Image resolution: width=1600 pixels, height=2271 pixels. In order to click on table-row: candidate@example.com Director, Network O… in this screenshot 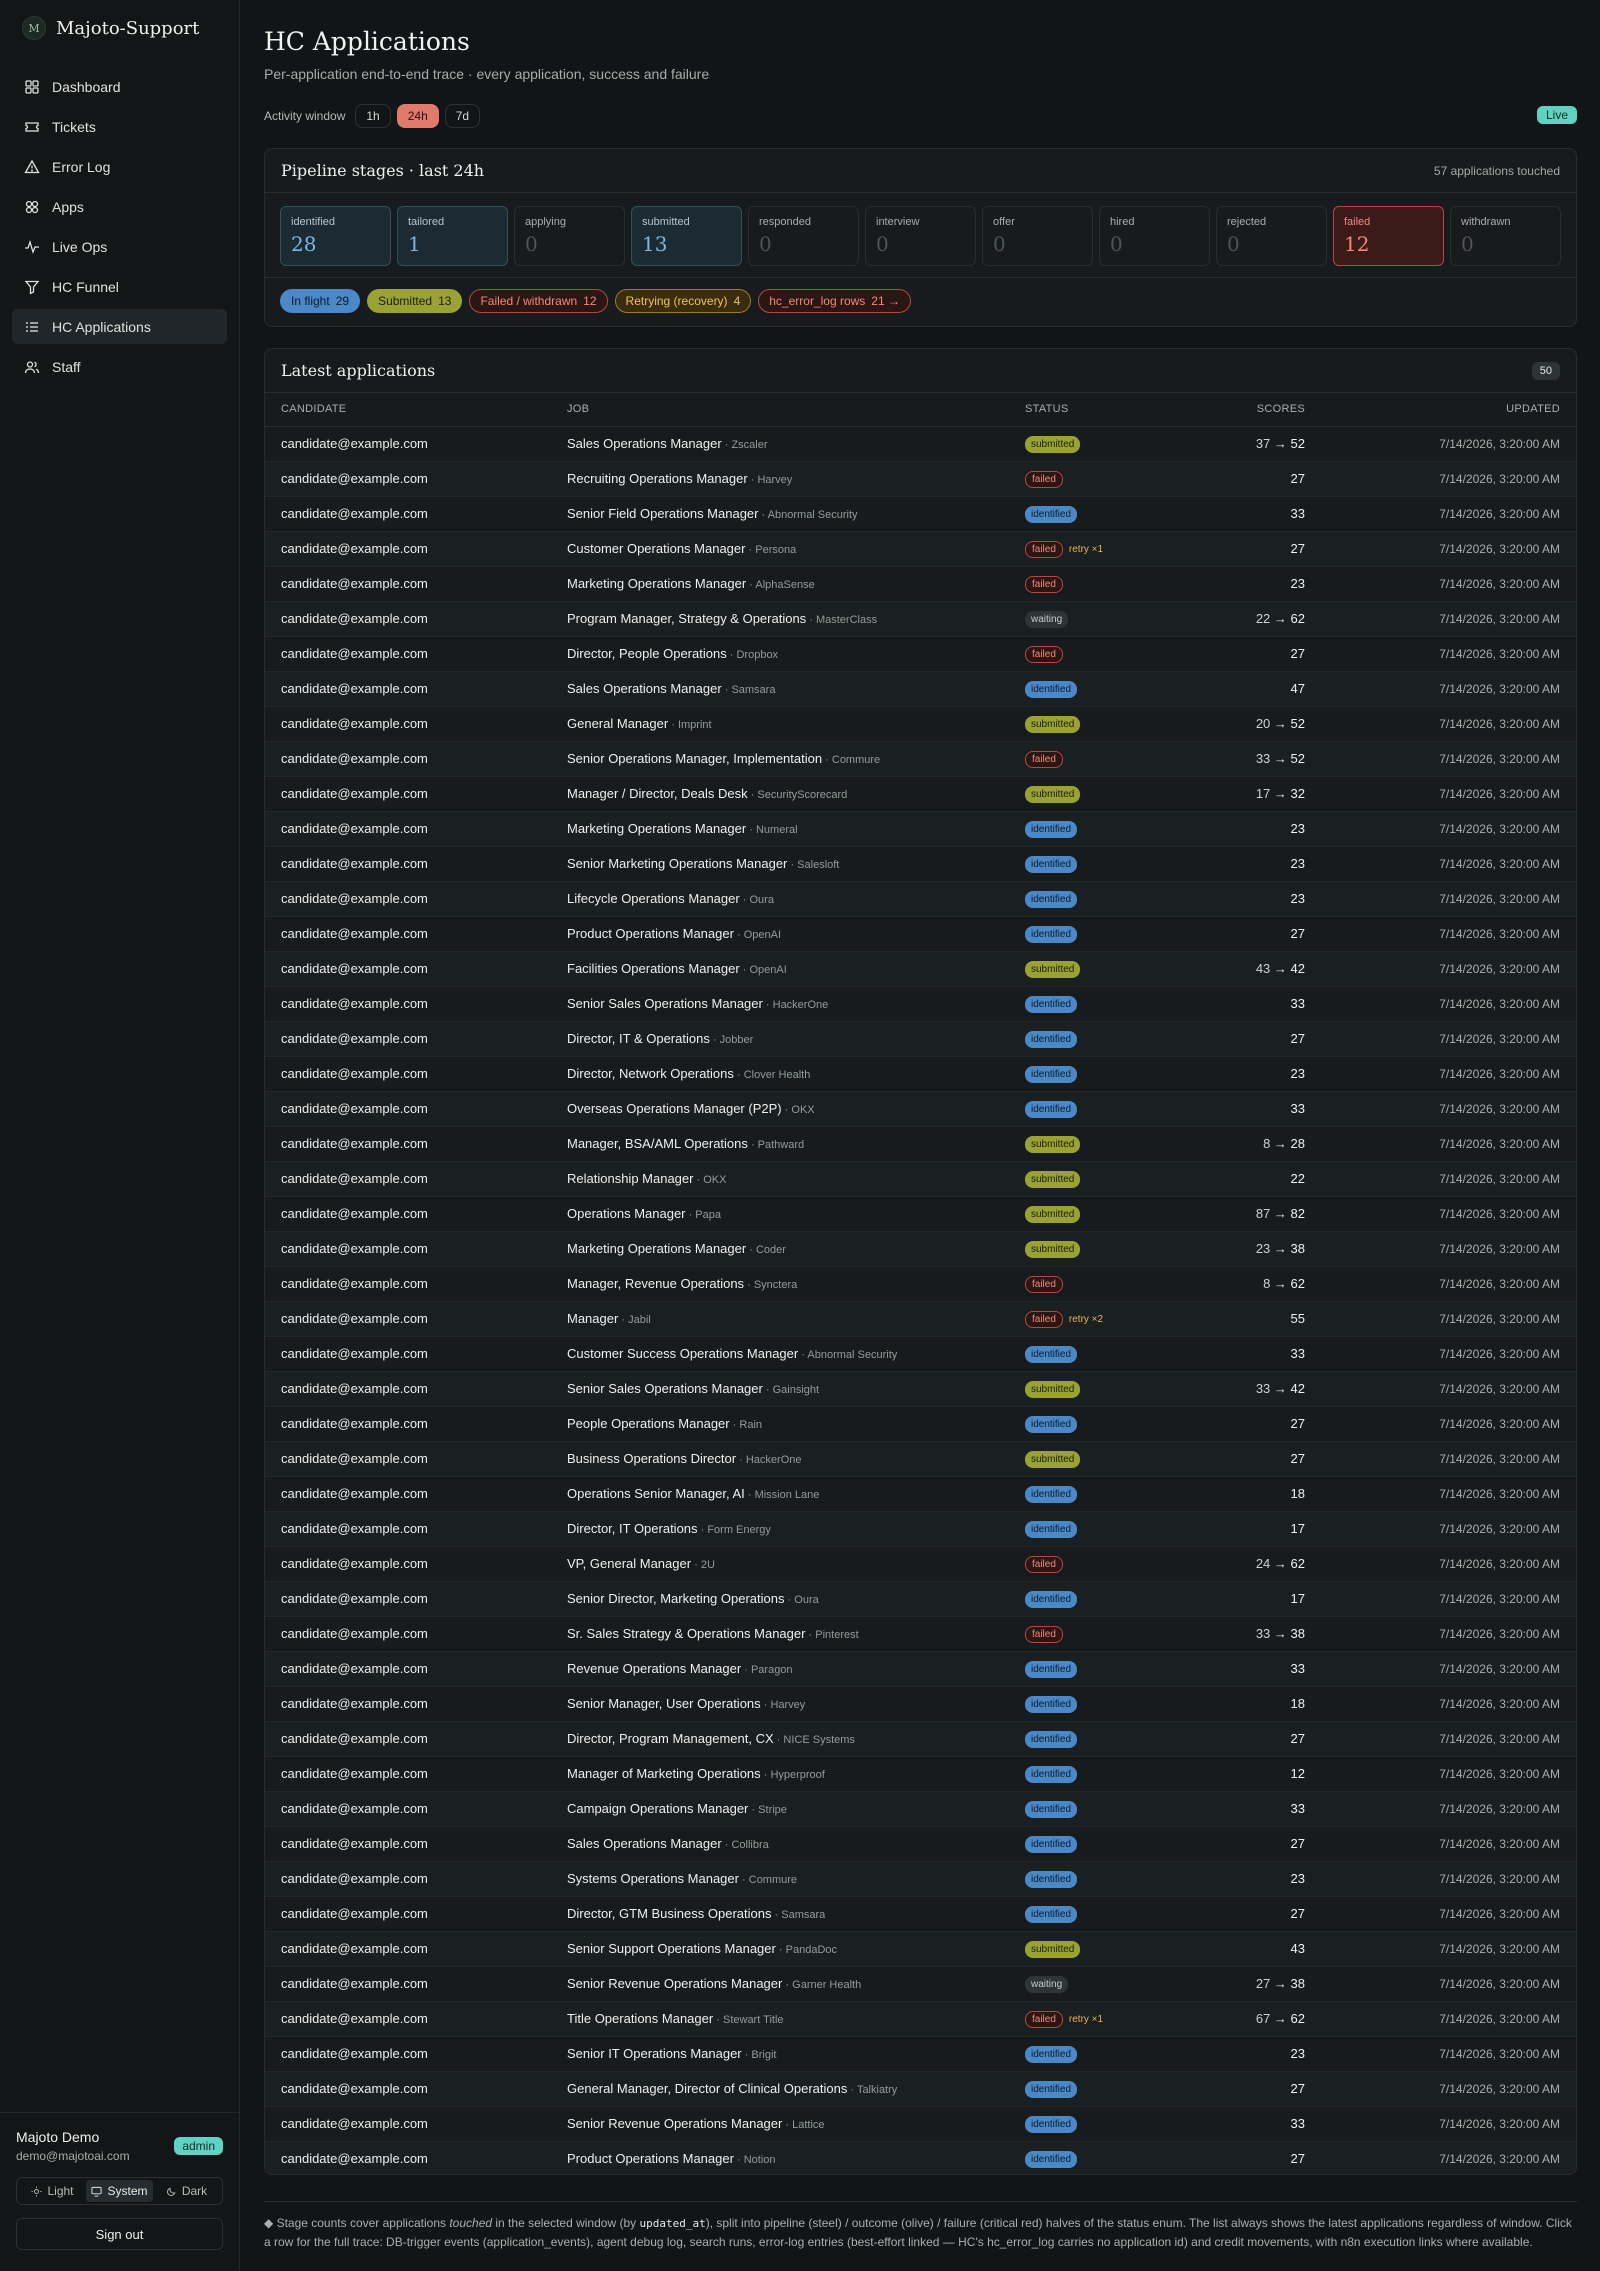, I will do `click(920, 1074)`.